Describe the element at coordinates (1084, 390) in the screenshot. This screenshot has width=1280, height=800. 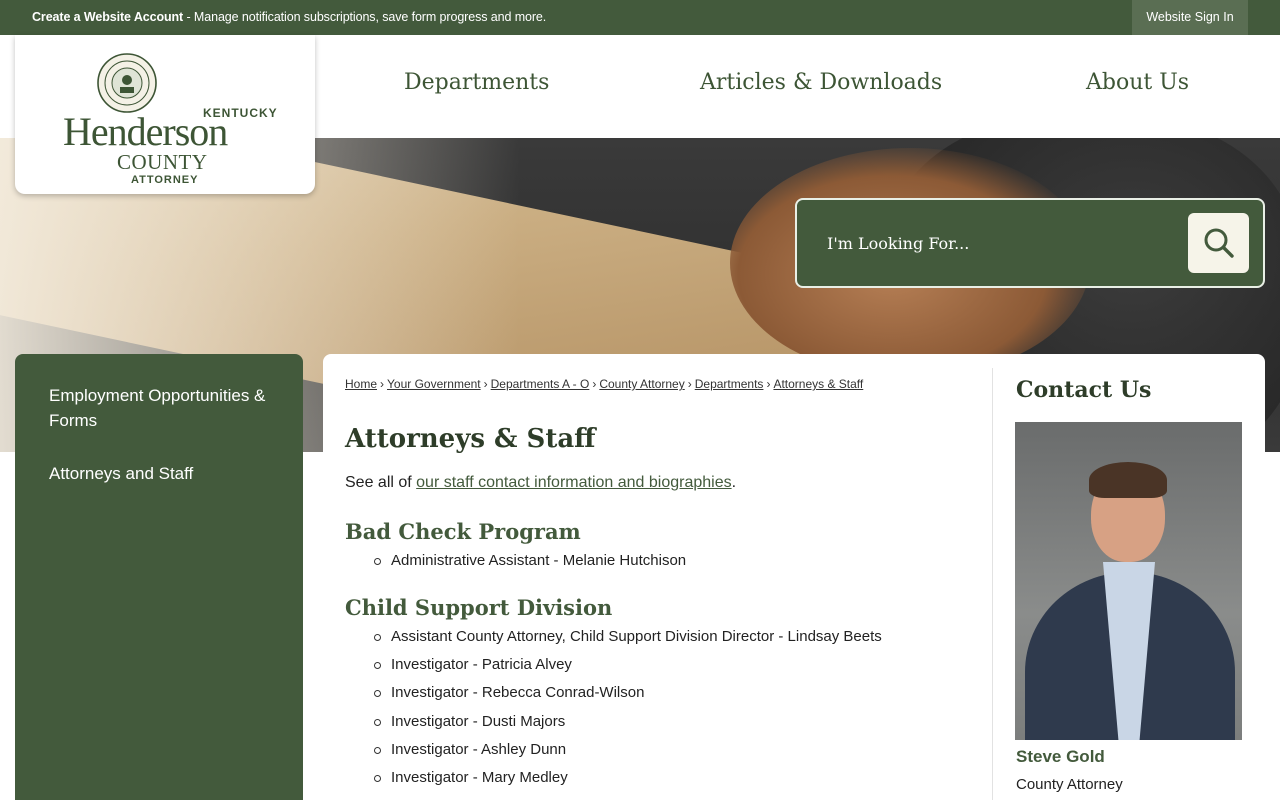
I see `contact-us-heading: Contact Us` at that location.